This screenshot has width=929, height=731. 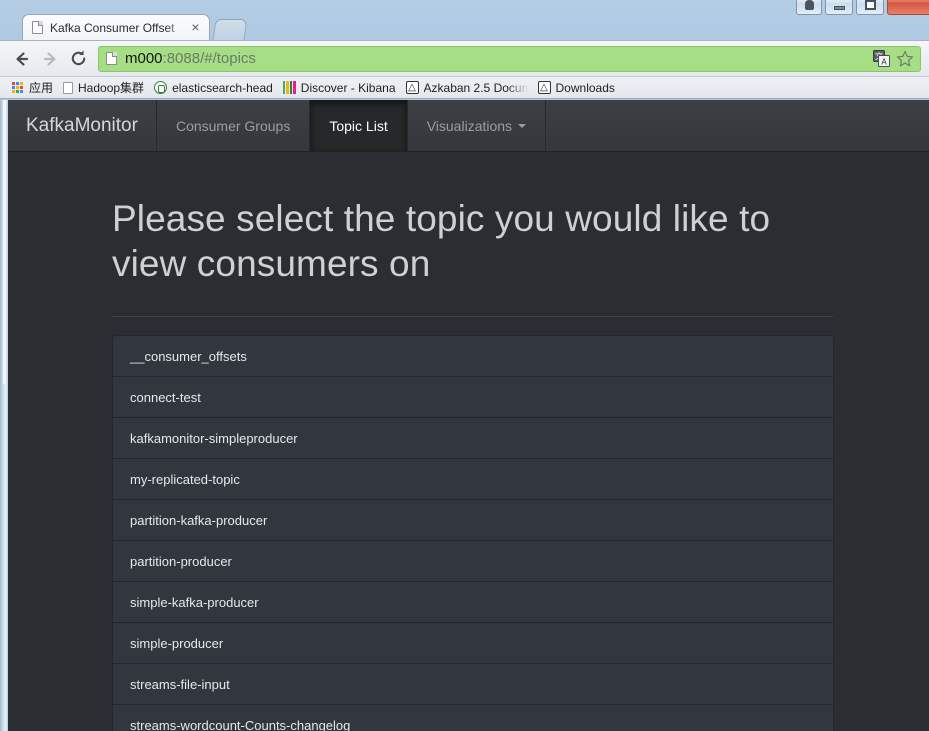 What do you see at coordinates (111, 88) in the screenshot?
I see `bookmark-label: Hadoop集群` at bounding box center [111, 88].